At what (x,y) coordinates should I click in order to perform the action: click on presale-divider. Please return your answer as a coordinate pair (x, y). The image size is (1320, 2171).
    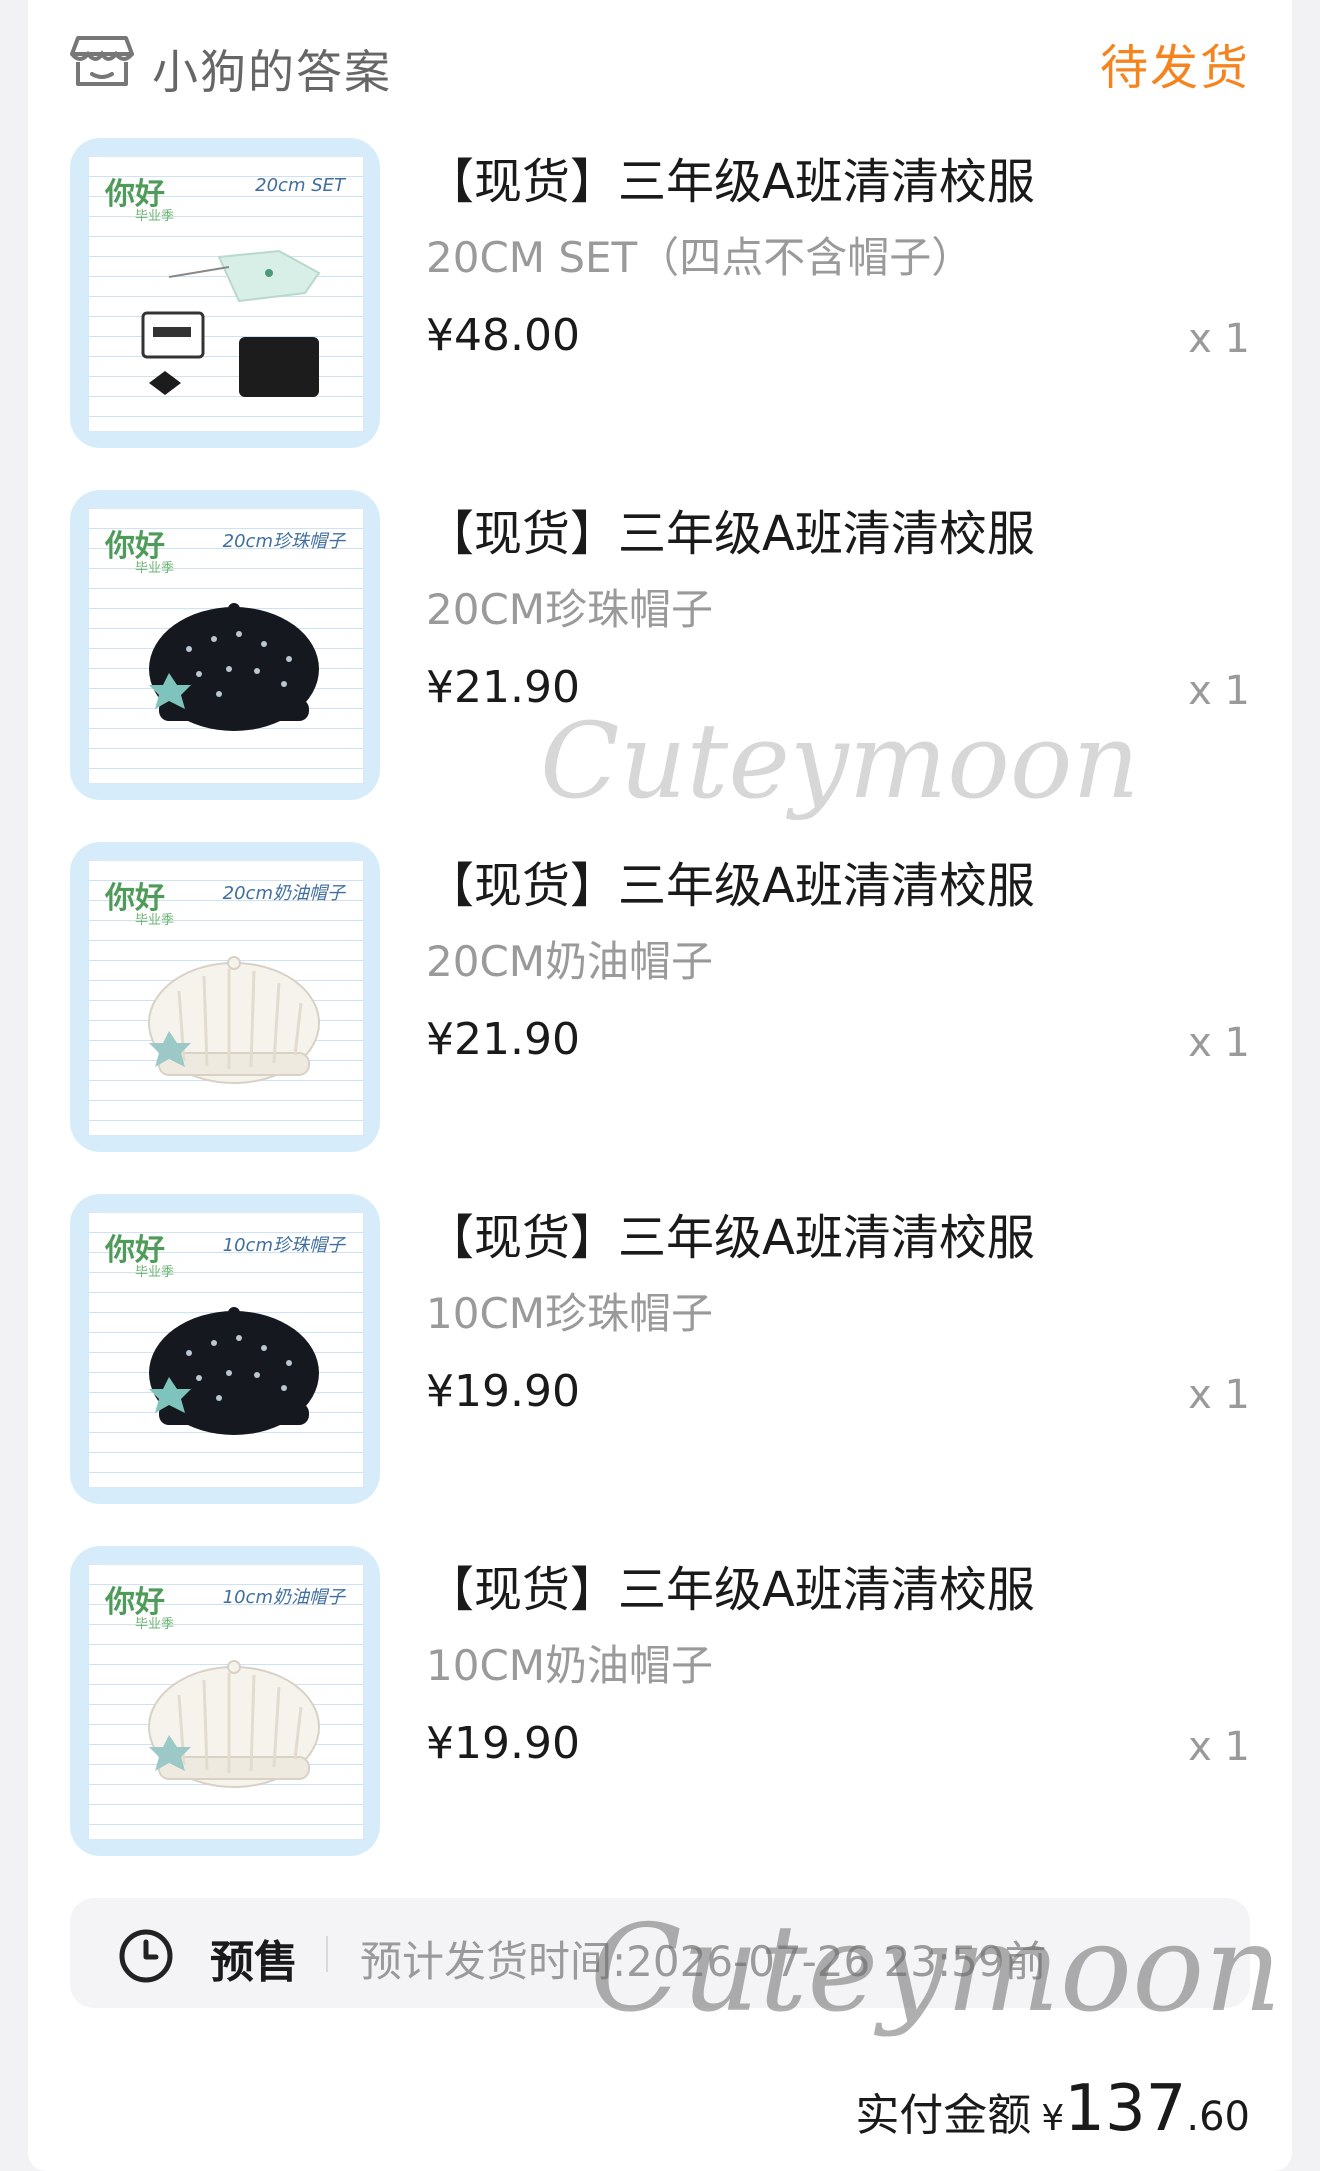
    Looking at the image, I should click on (327, 1954).